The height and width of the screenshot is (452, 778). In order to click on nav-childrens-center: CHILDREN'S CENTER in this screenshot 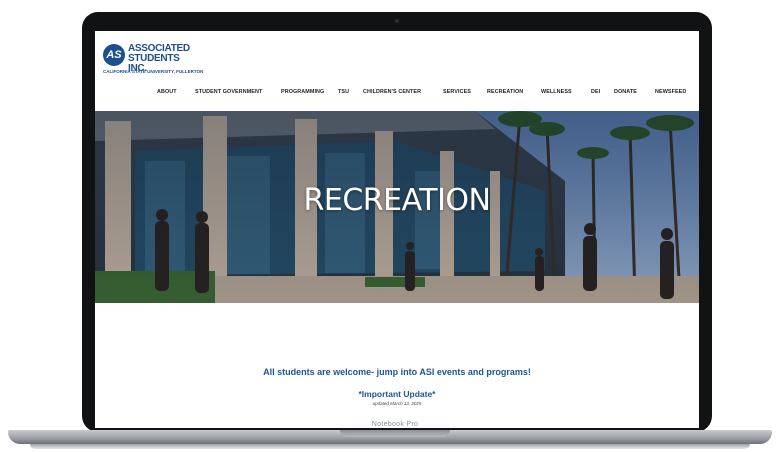, I will do `click(392, 92)`.